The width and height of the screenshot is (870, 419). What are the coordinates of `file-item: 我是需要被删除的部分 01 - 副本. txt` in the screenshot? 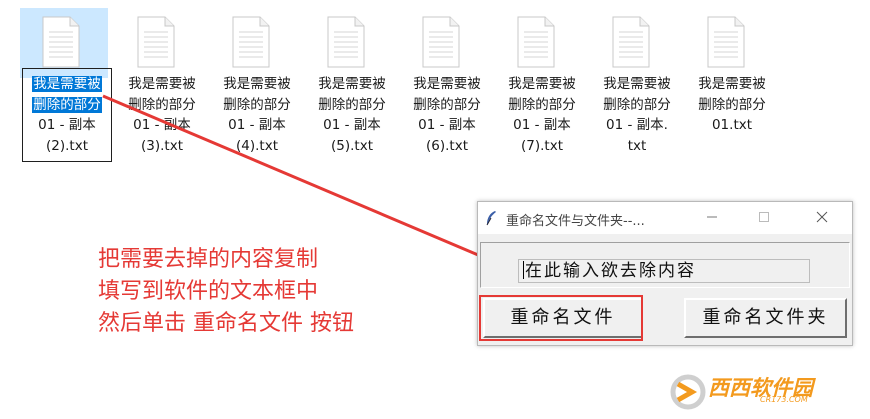 It's located at (634, 82).